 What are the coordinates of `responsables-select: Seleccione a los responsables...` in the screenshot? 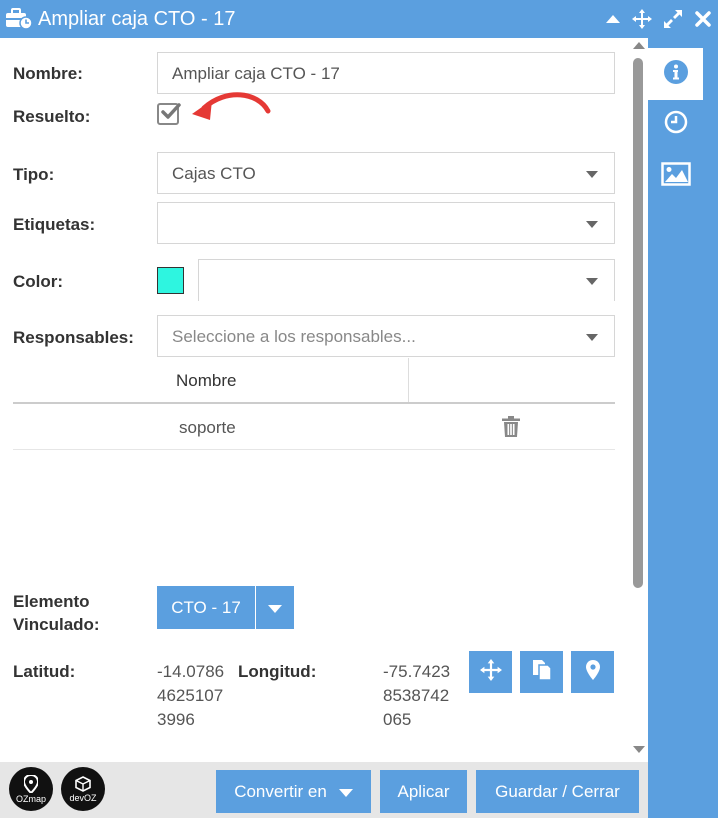 It's located at (386, 336).